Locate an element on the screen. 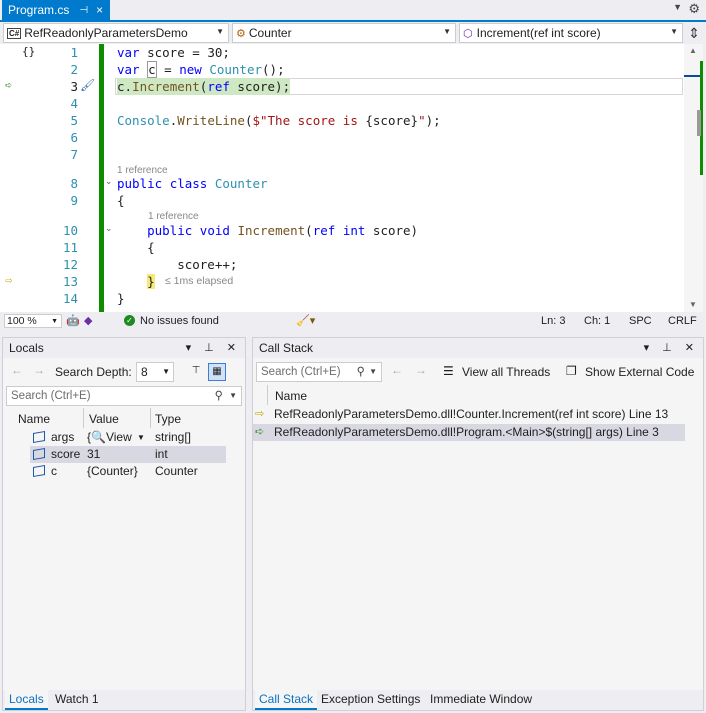 The image size is (706, 713). line-number: 14 is located at coordinates (70, 298).